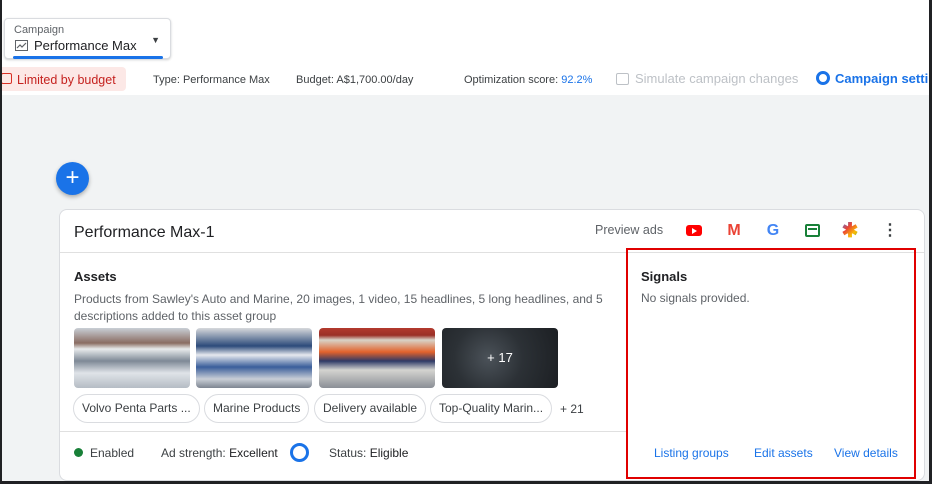 Image resolution: width=932 pixels, height=484 pixels. I want to click on ad-strength-label: Ad strength:, so click(193, 453).